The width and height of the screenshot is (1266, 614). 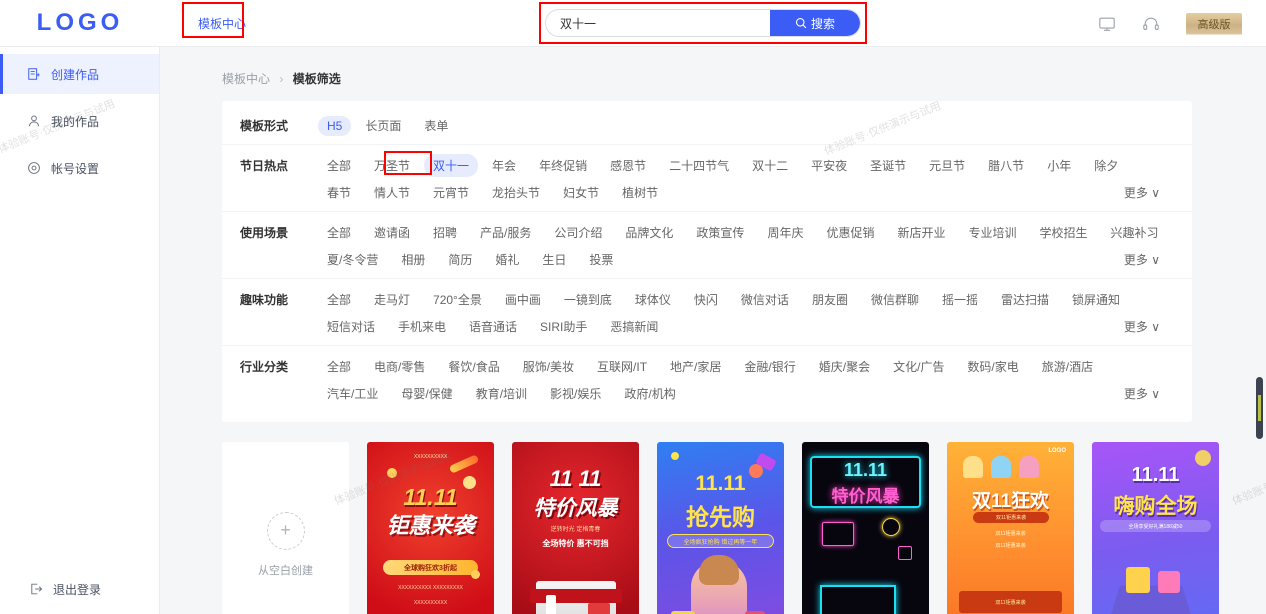 I want to click on filter-option: 数码/家电, so click(x=992, y=366).